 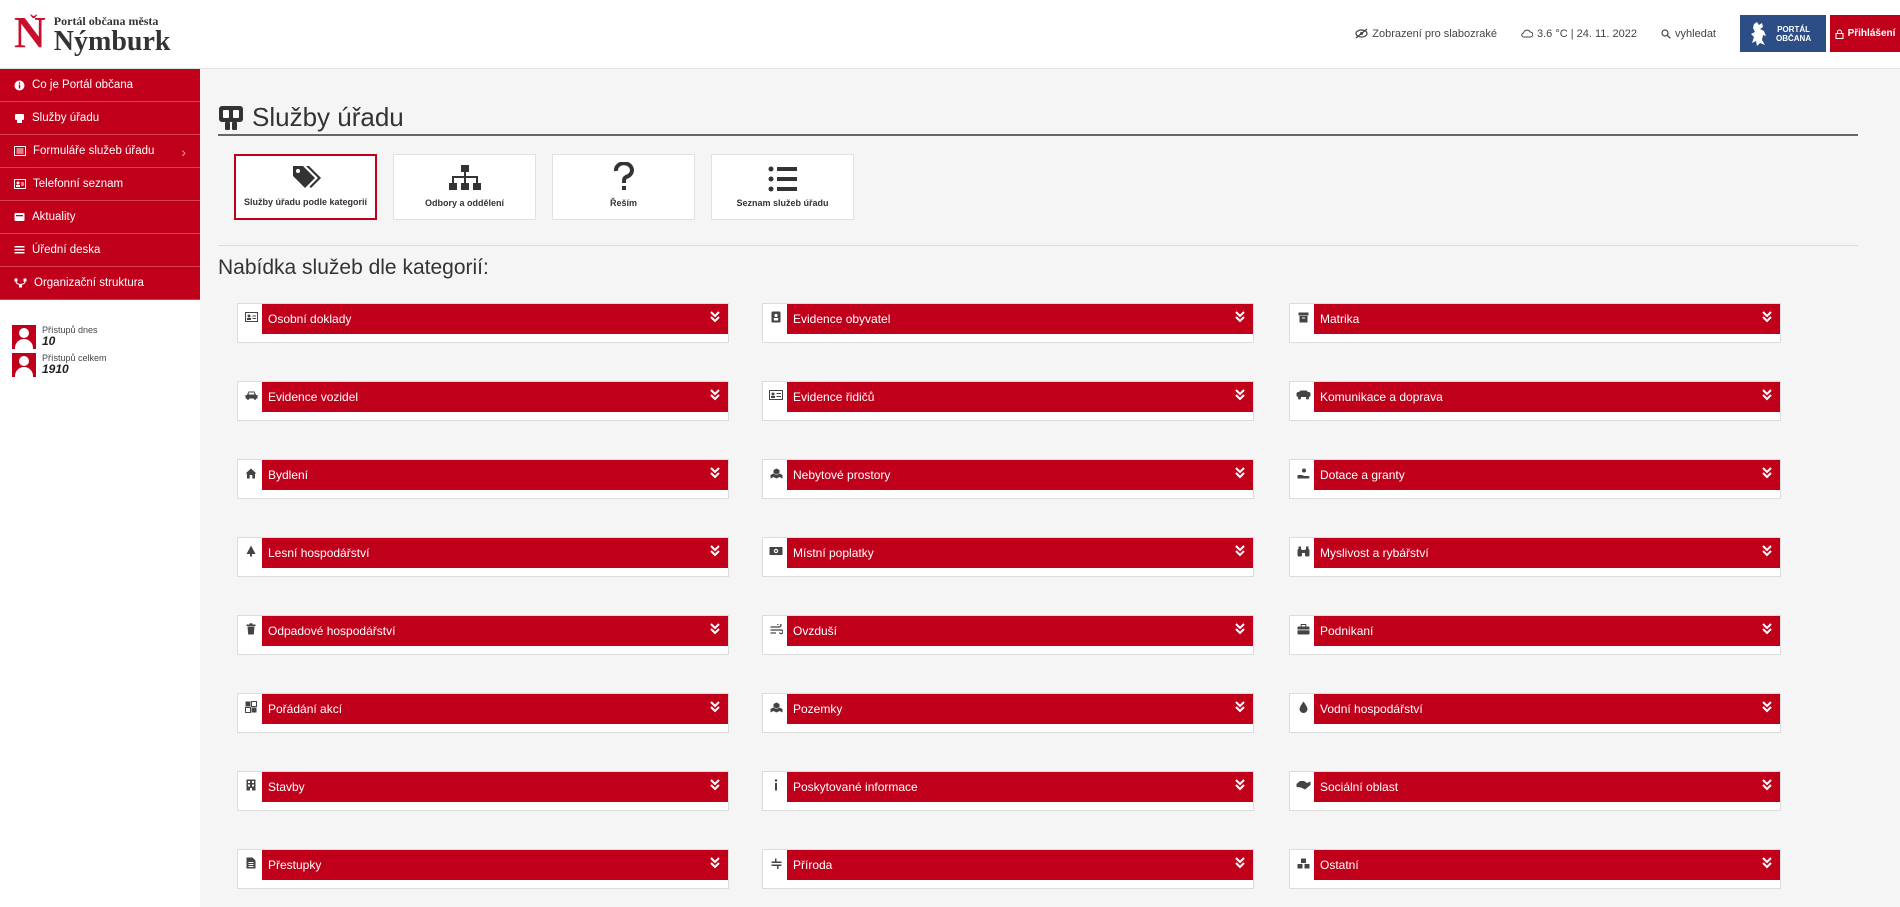 I want to click on category-card: Evidence vozidel, so click(x=483, y=401).